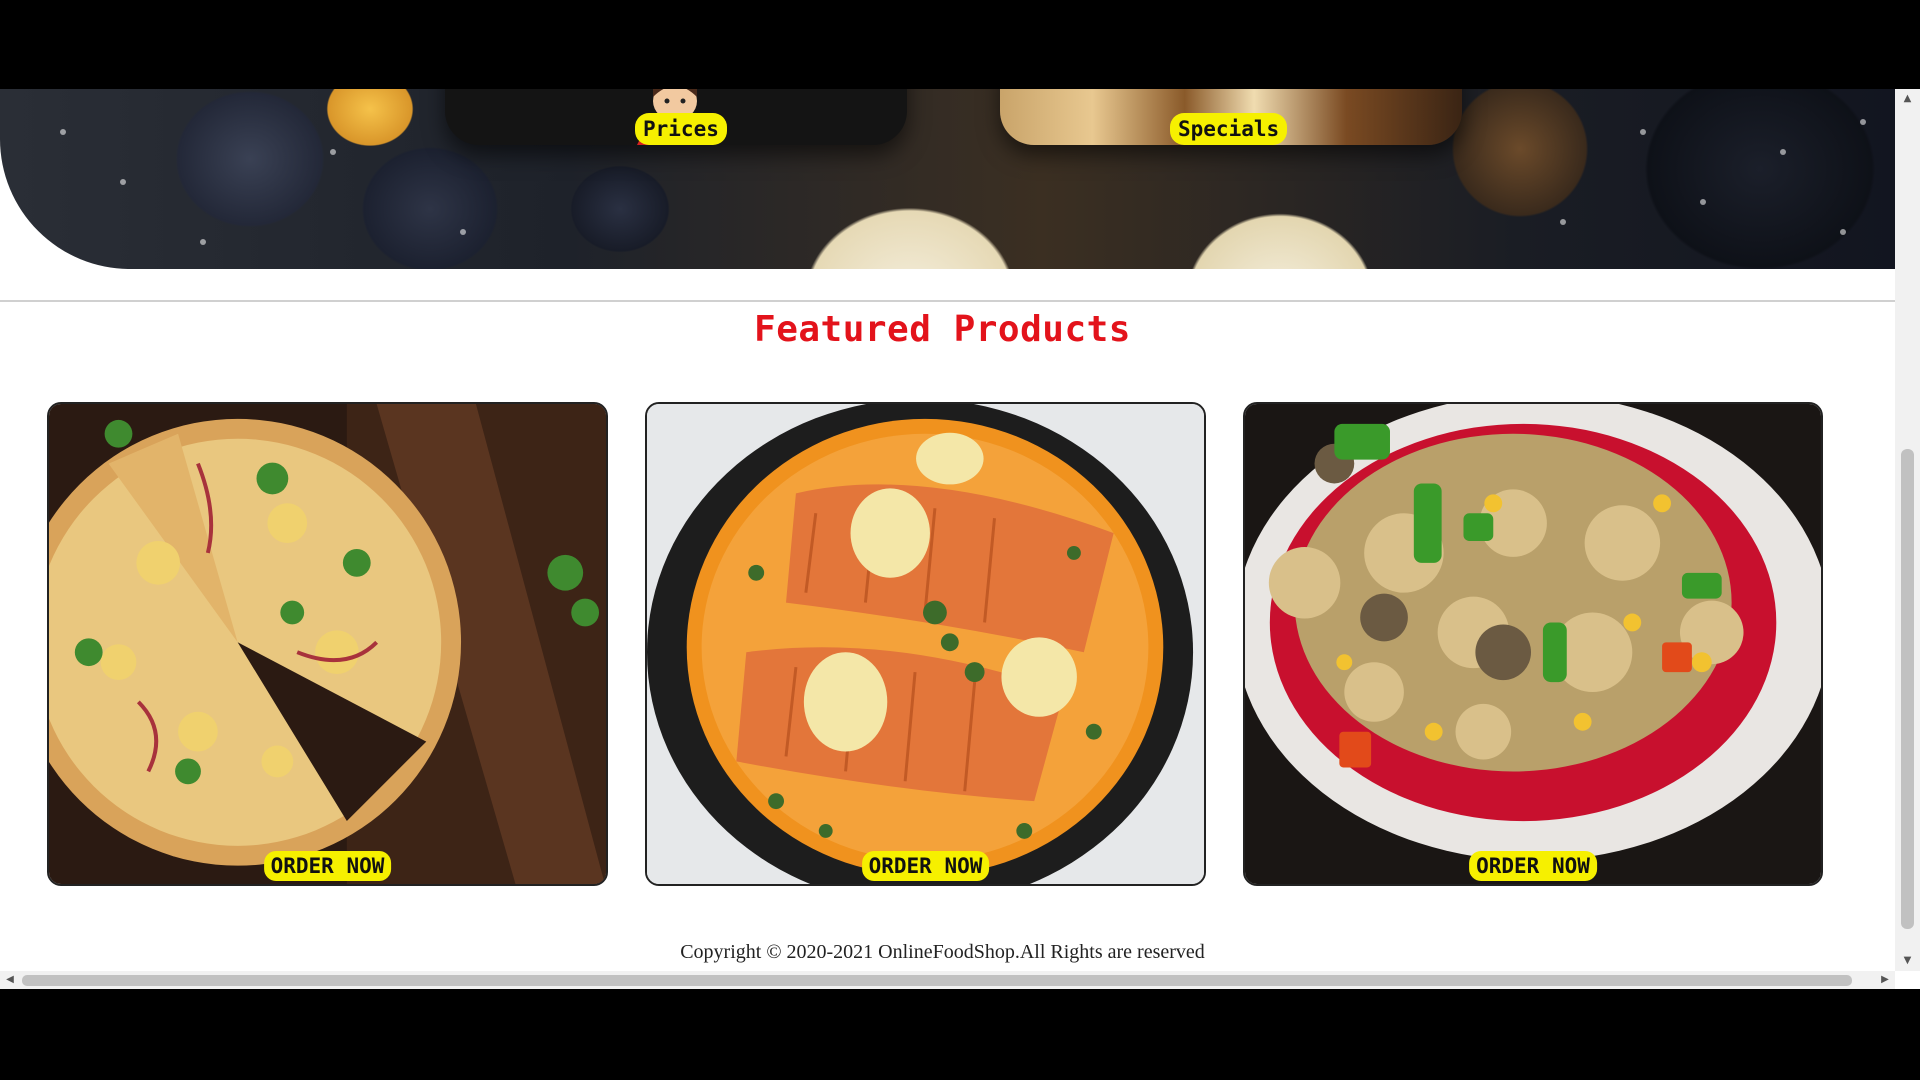 This screenshot has width=1920, height=1080. I want to click on nav-prices-label: Prices, so click(681, 129).